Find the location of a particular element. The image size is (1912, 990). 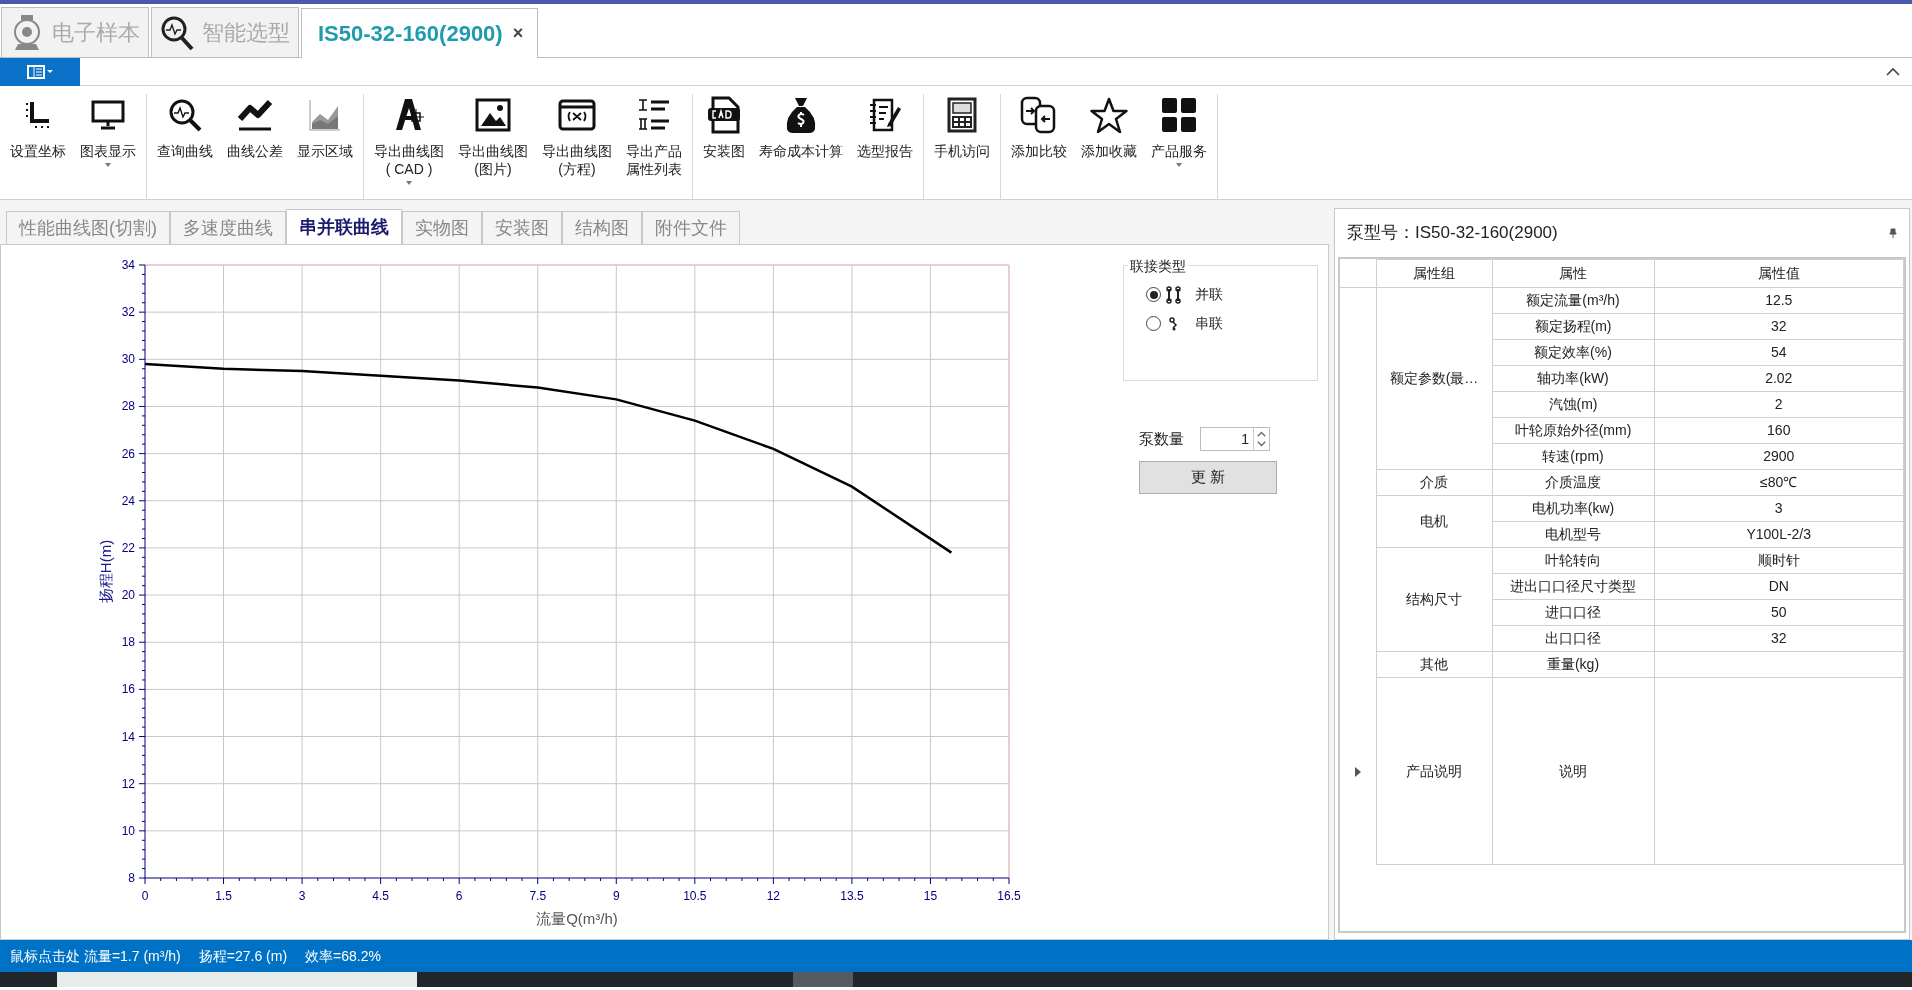

table-cell: 产品说明 is located at coordinates (1434, 771).